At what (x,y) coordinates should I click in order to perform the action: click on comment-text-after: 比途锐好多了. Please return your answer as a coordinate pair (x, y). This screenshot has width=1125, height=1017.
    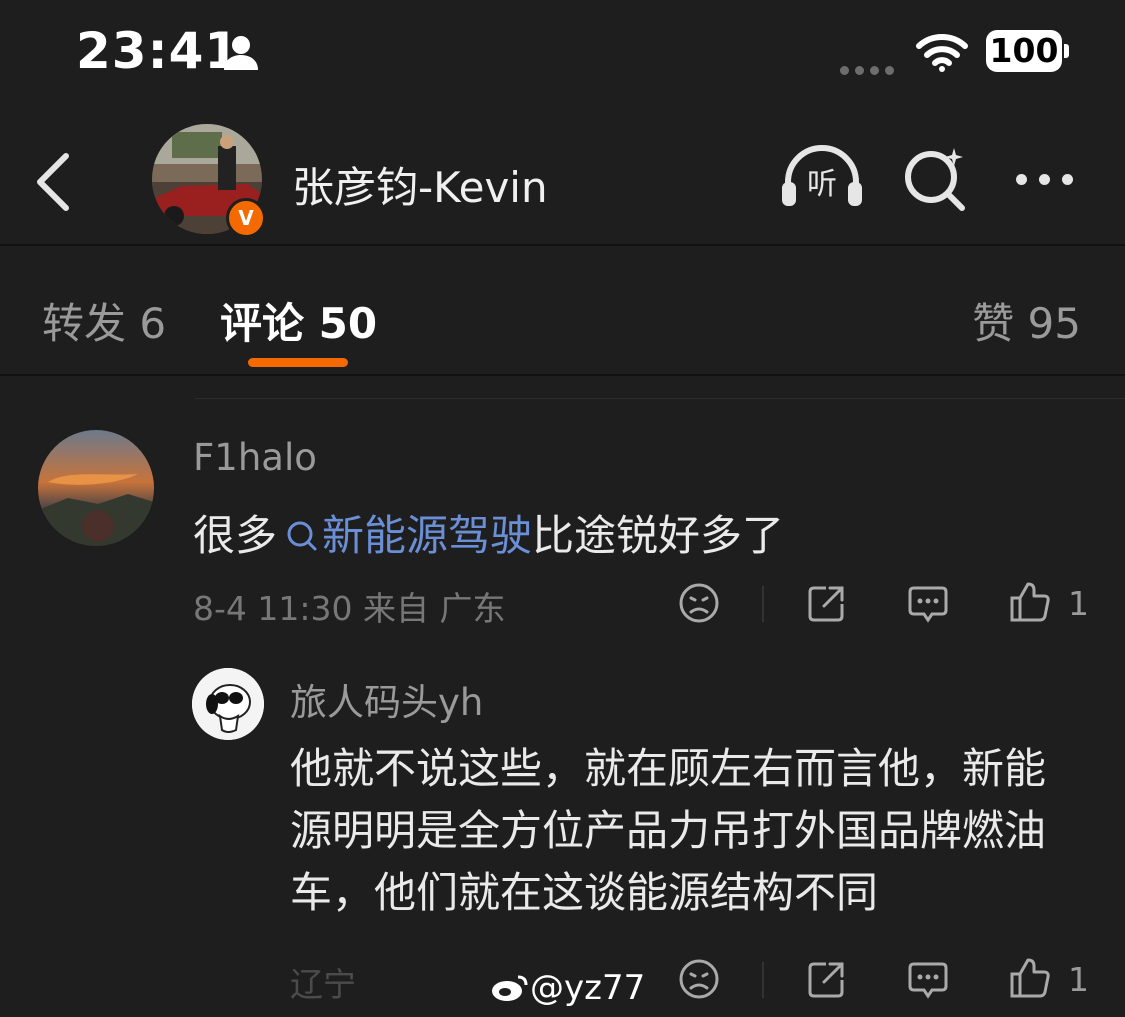
    Looking at the image, I should click on (658, 535).